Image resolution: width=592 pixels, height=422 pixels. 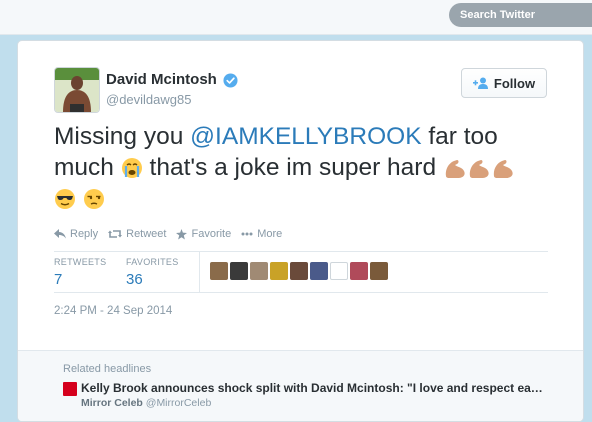 I want to click on more-label: More, so click(x=270, y=234).